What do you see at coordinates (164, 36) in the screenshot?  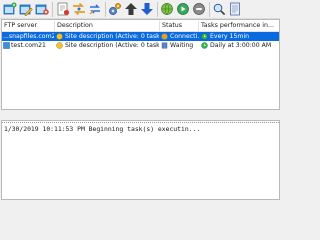 I see `connecting-status-icon` at bounding box center [164, 36].